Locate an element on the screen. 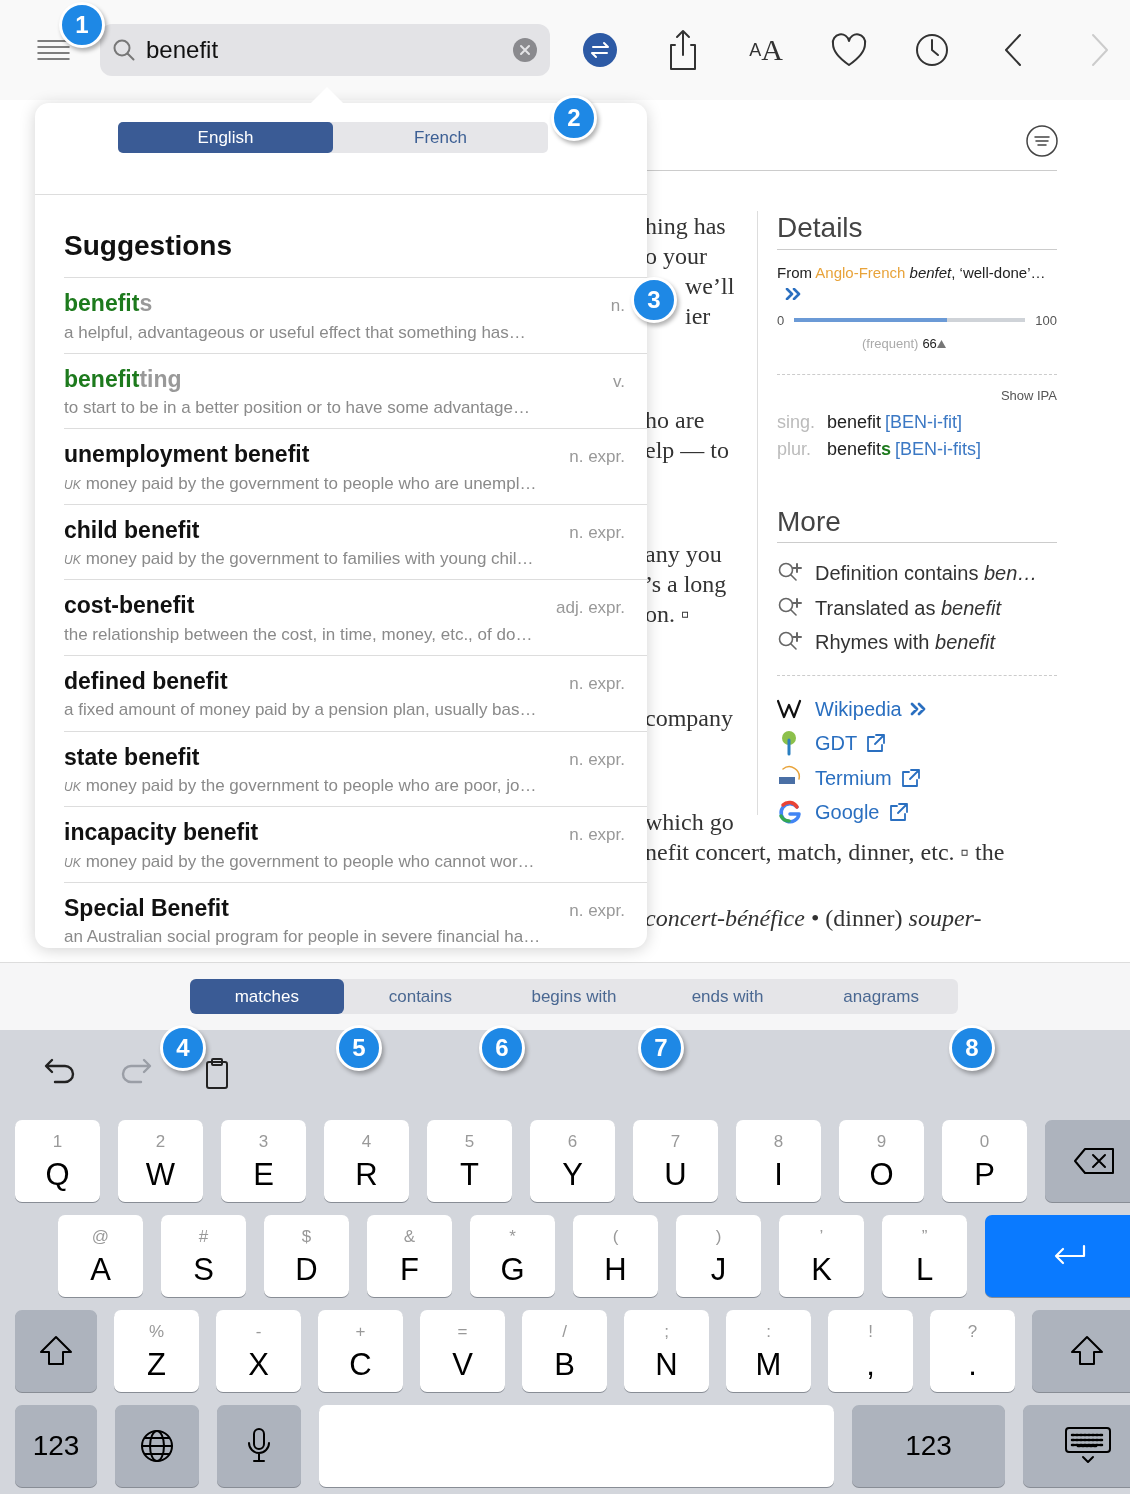 Image resolution: width=1130 pixels, height=1494 pixels. article-text: which go is located at coordinates (690, 822).